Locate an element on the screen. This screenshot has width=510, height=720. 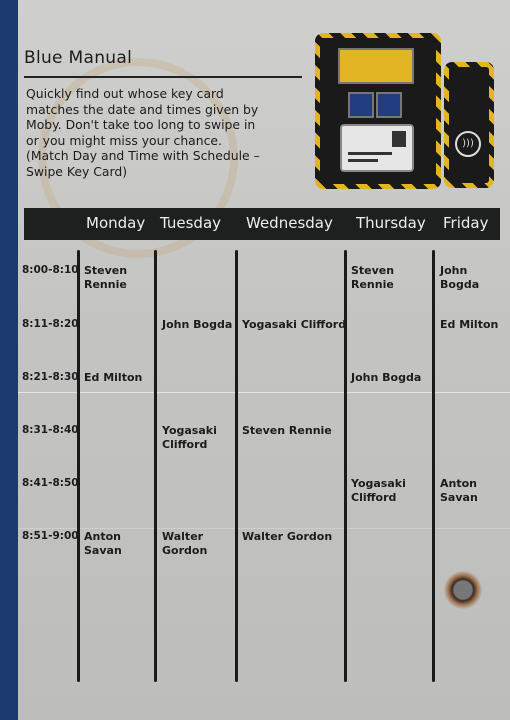
title-divider is located at coordinates (163, 77).